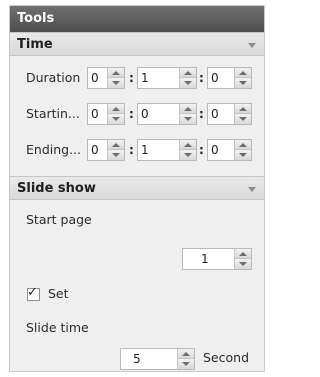 This screenshot has width=320, height=377. Describe the element at coordinates (229, 150) in the screenshot. I see `ending-seconds-spinner: 0` at that location.